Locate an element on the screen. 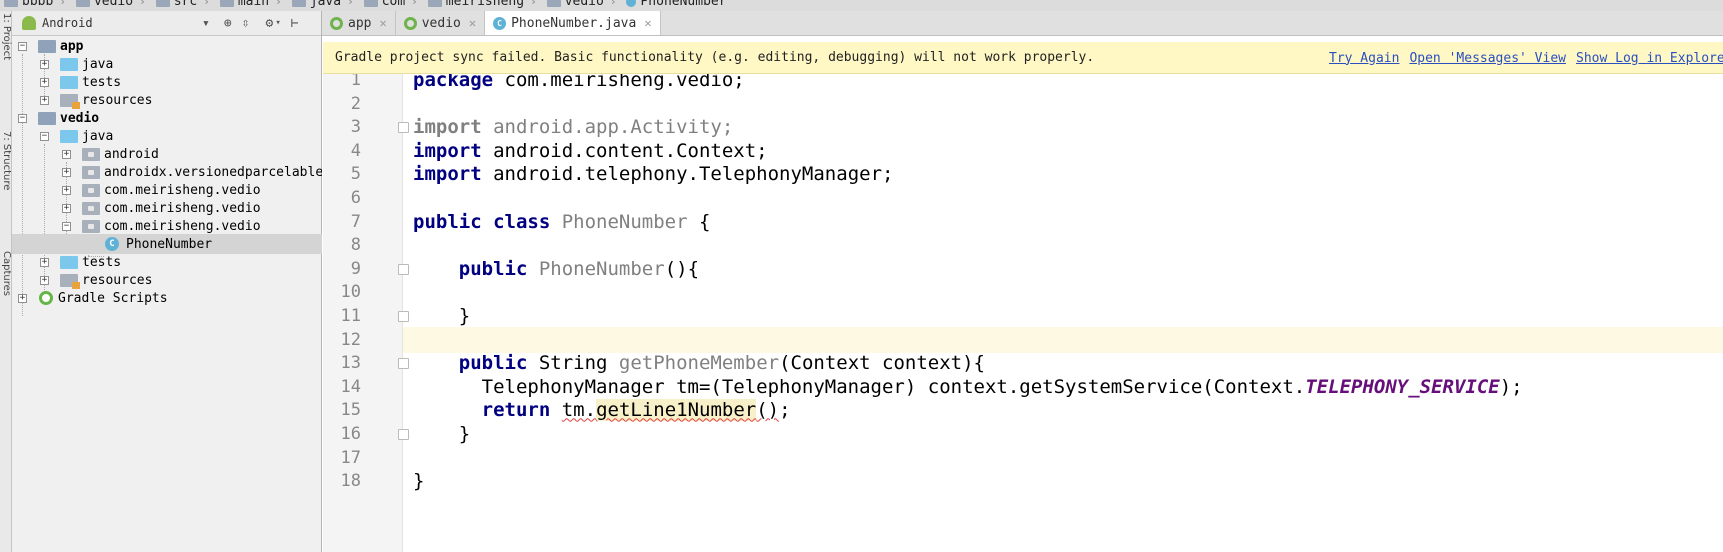 Image resolution: width=1723 pixels, height=552 pixels. line-number: 13 is located at coordinates (350, 363).